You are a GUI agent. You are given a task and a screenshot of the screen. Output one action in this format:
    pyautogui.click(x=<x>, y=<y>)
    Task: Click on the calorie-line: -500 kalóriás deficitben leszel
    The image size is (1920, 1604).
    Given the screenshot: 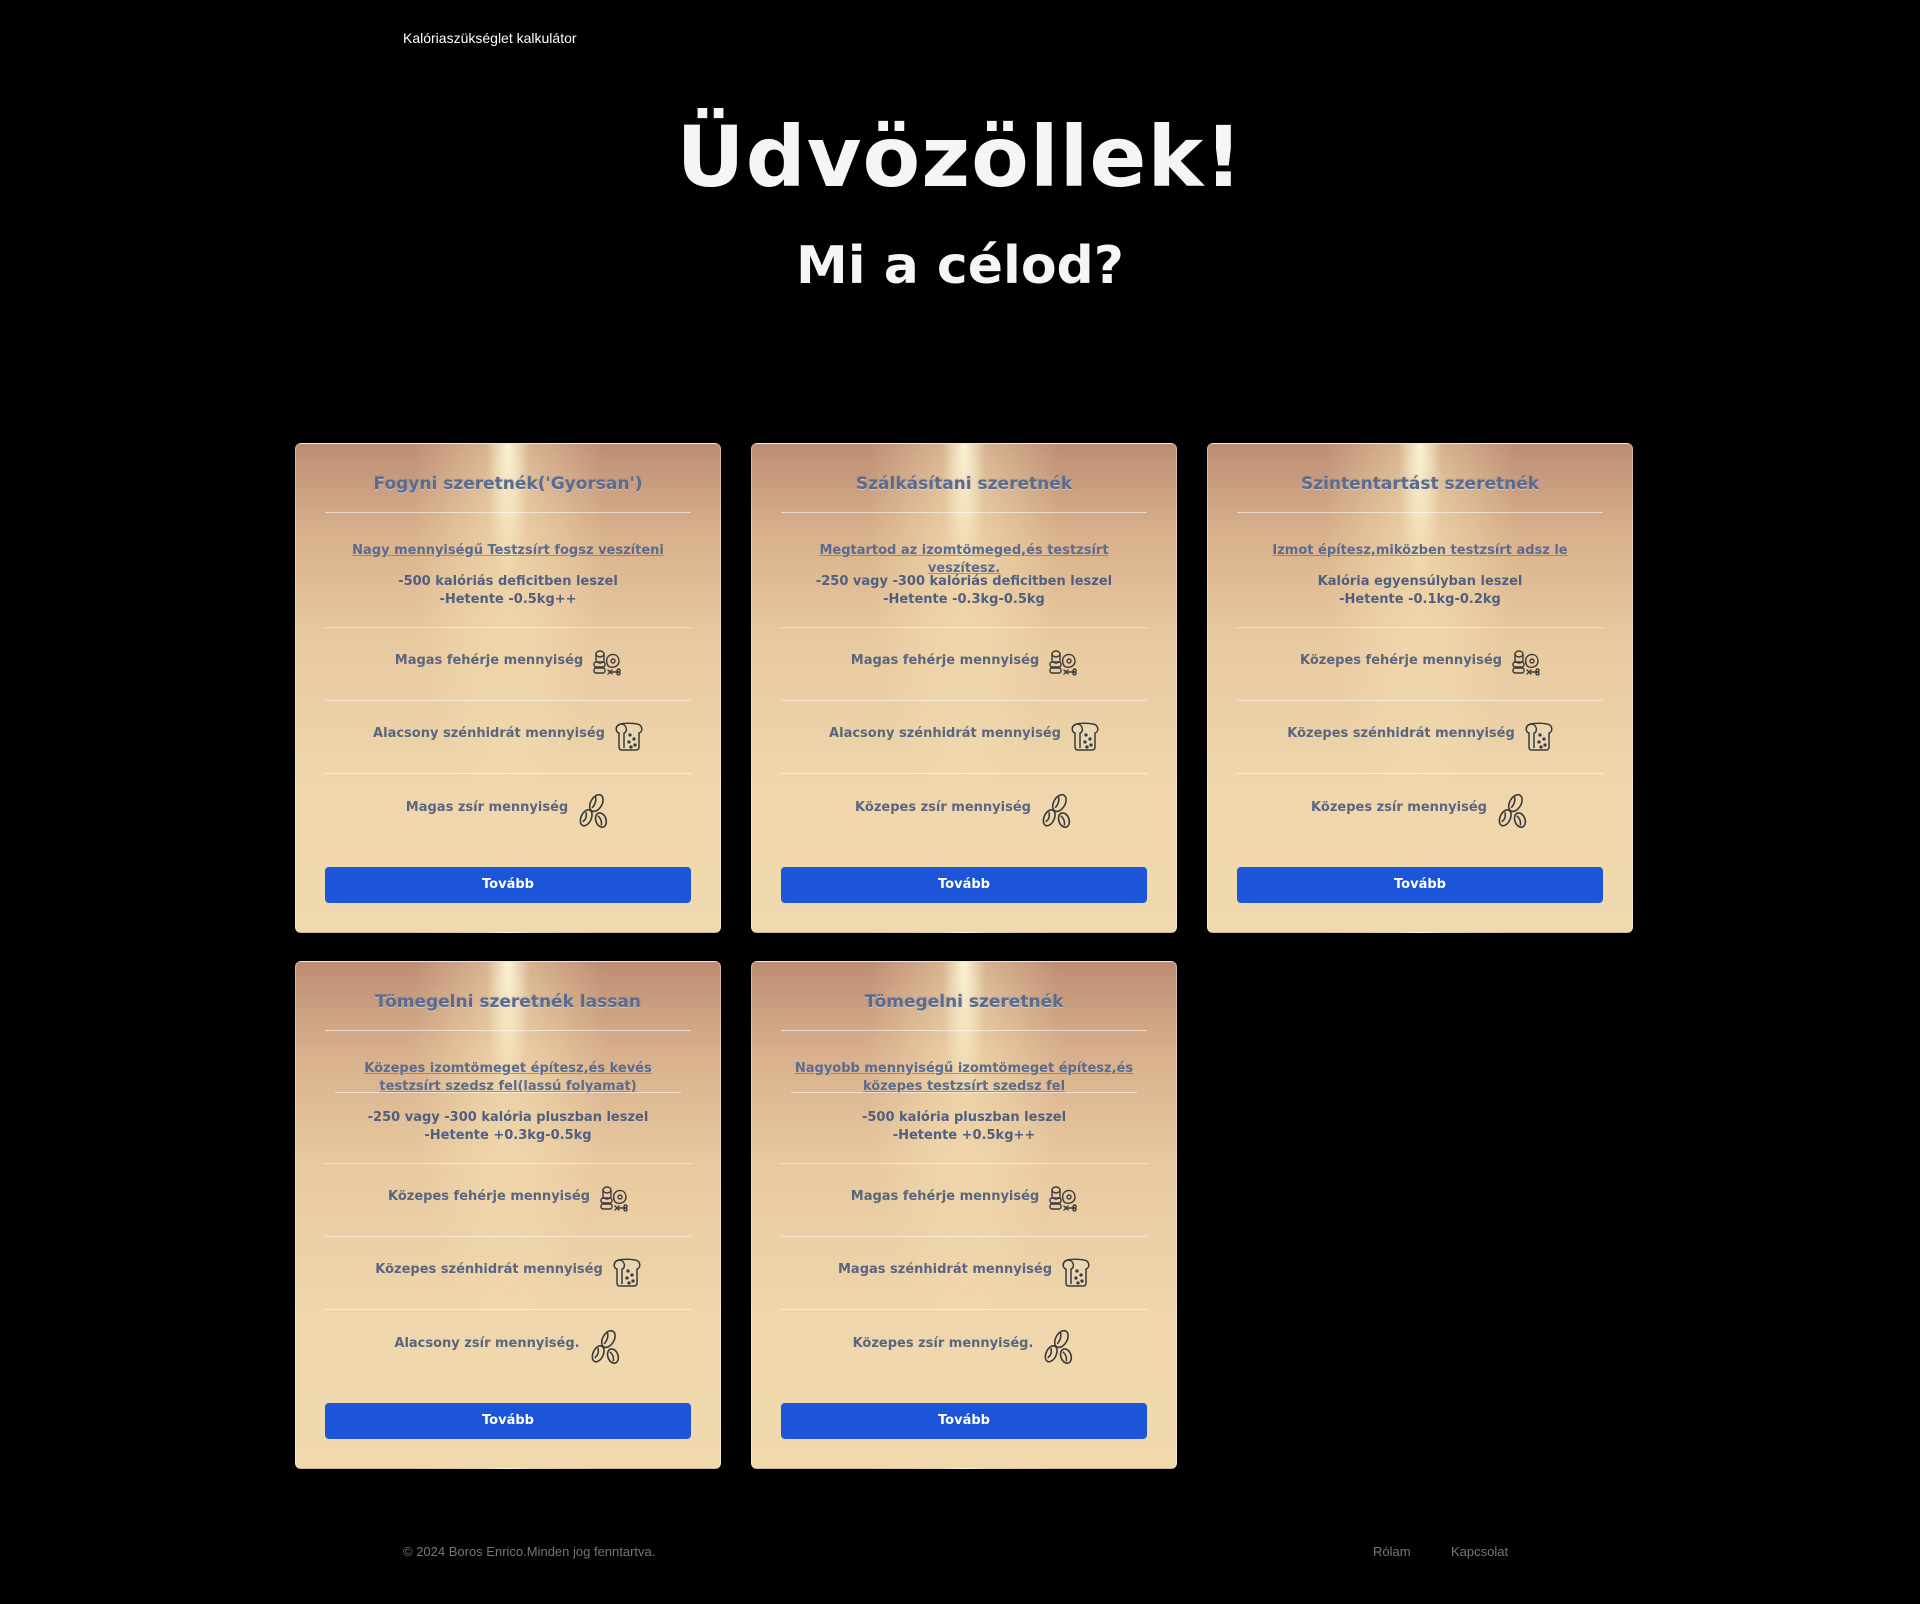 What is the action you would take?
    pyautogui.click(x=508, y=581)
    